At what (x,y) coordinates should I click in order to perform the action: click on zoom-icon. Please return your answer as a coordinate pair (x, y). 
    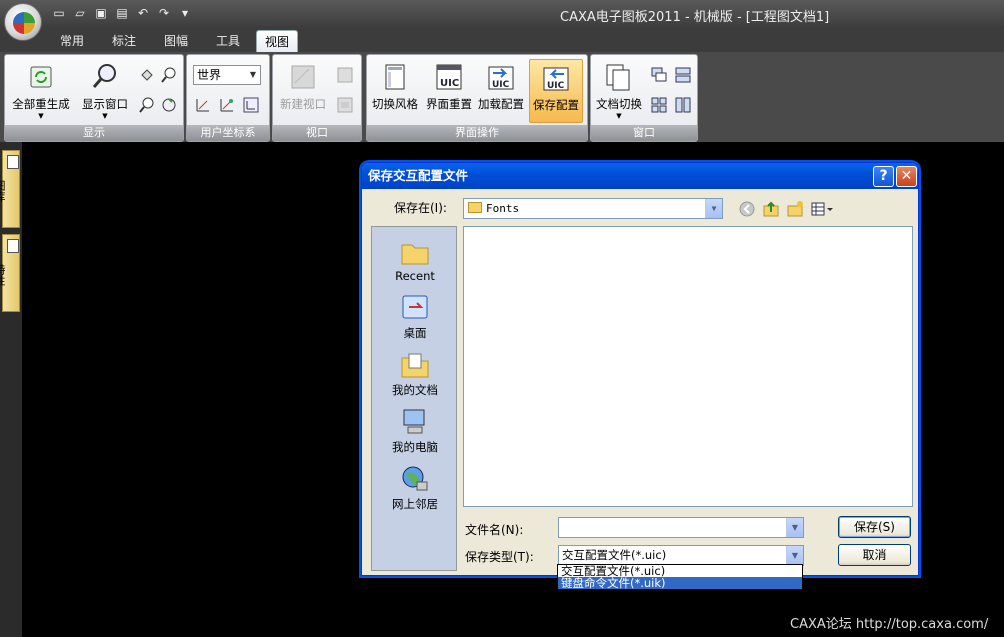
    Looking at the image, I should click on (169, 75).